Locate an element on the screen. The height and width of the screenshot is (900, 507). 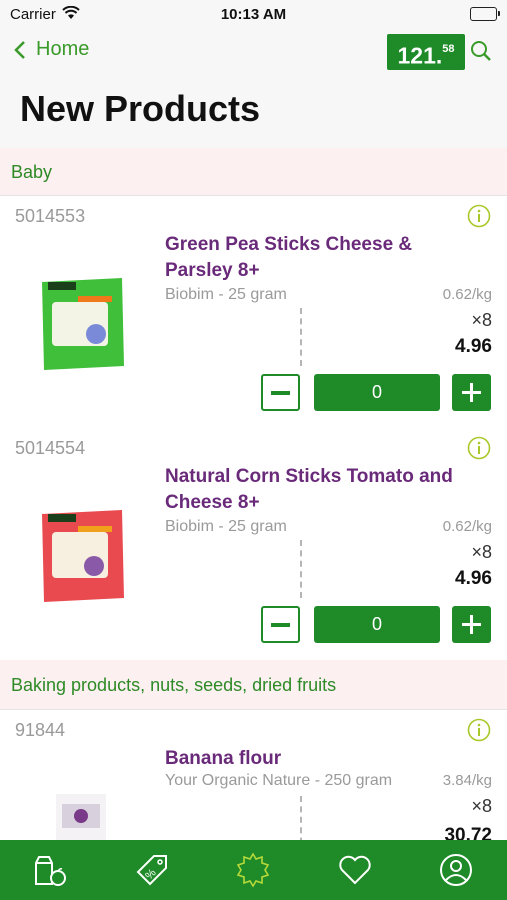
heart-icon is located at coordinates (355, 870).